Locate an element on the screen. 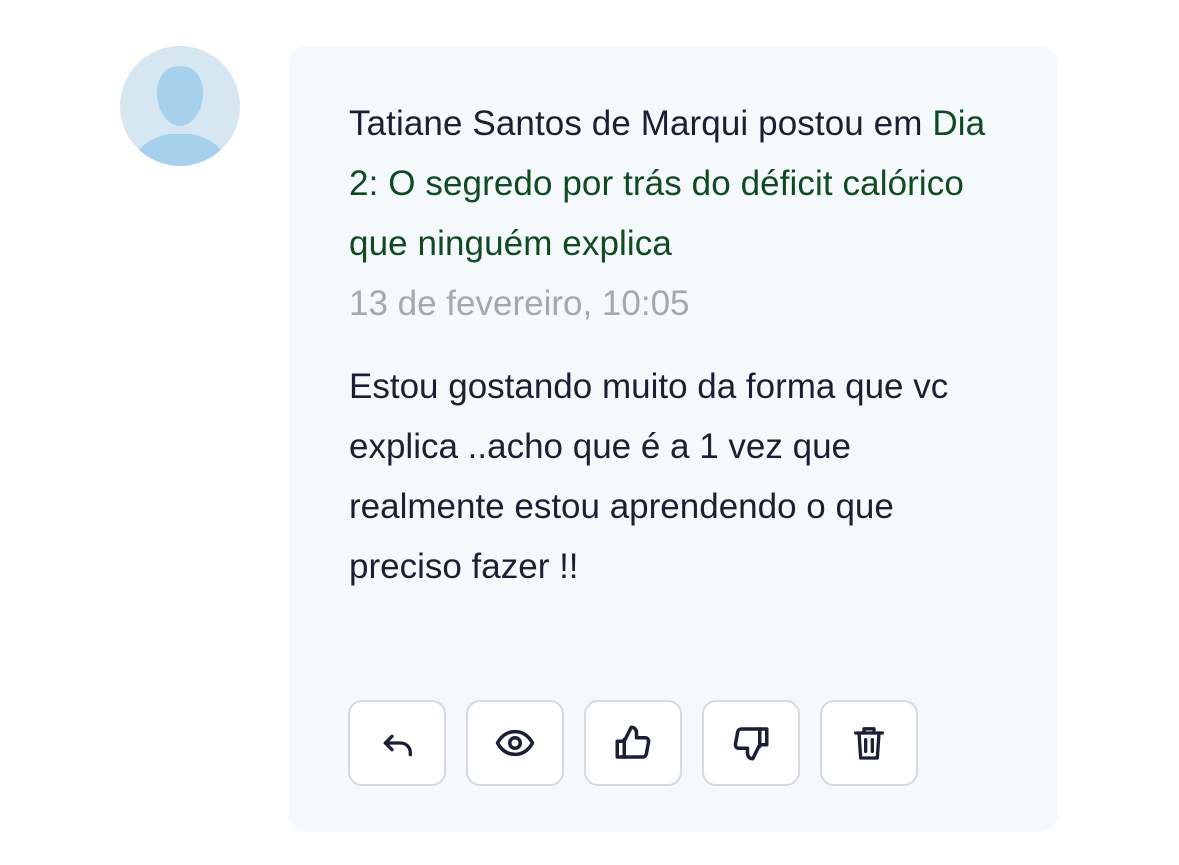  action-text: postou em is located at coordinates (840, 123).